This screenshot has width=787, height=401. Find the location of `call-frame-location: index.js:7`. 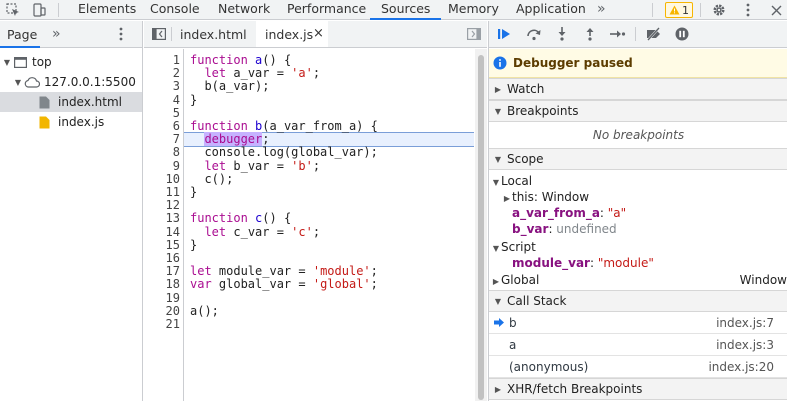

call-frame-location: index.js:7 is located at coordinates (745, 323).